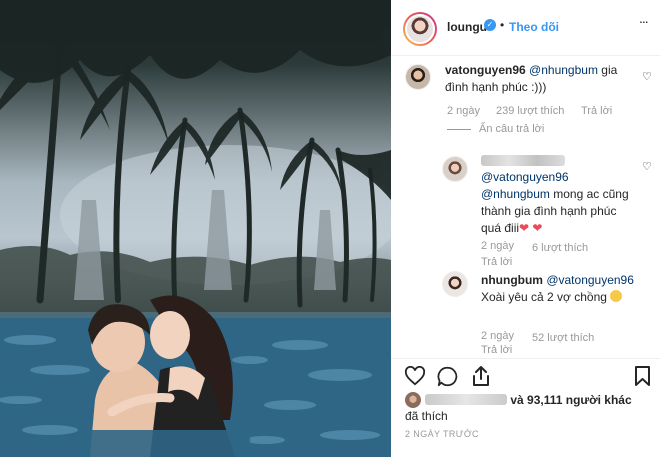  I want to click on comment-text-line: đình hạnh phúc :))), so click(496, 87).